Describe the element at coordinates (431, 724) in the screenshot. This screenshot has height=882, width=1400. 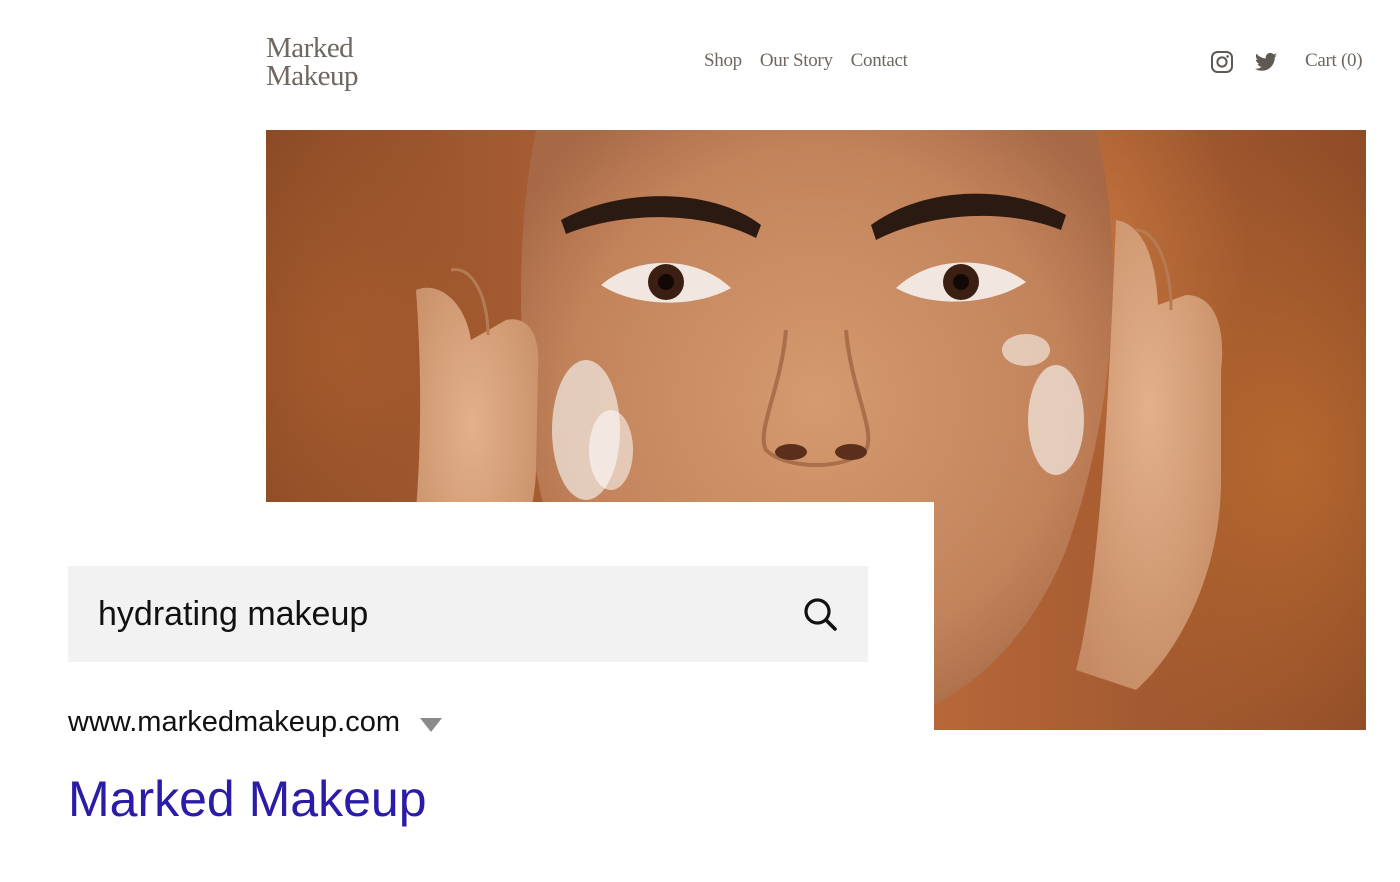
I see `chevron-down-icon` at that location.